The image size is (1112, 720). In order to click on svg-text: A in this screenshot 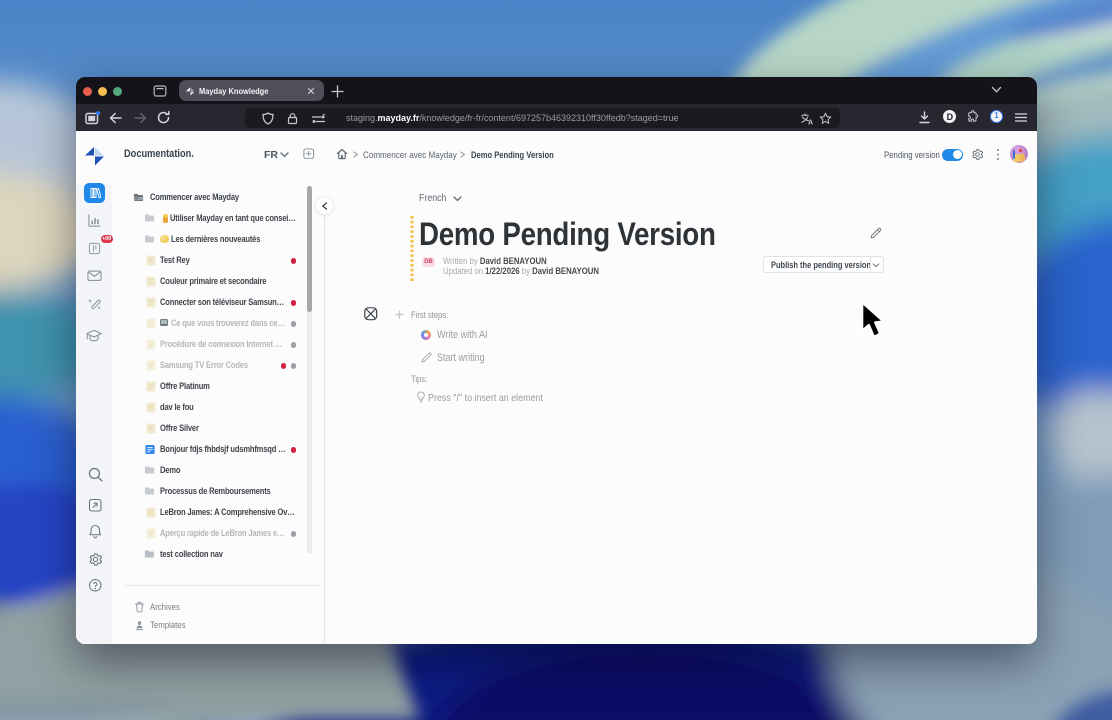, I will do `click(810, 122)`.